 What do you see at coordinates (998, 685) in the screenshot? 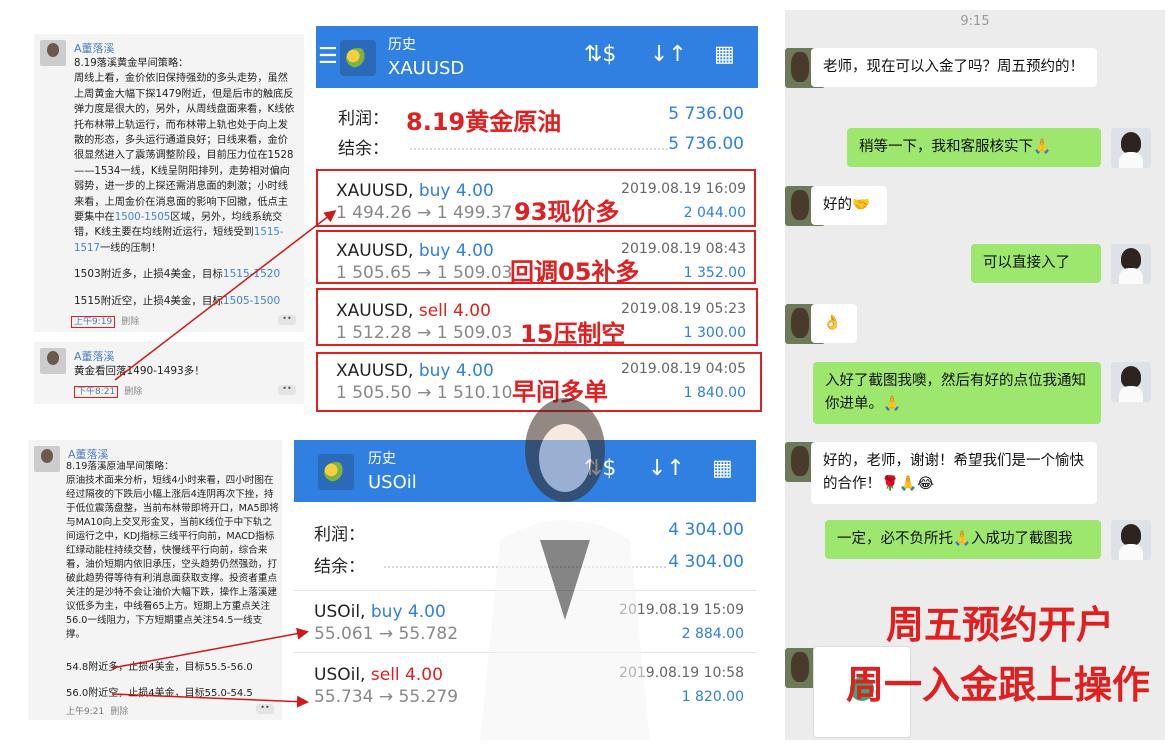
I see `banner-monday-deposit: 周一入金跟上操作` at bounding box center [998, 685].